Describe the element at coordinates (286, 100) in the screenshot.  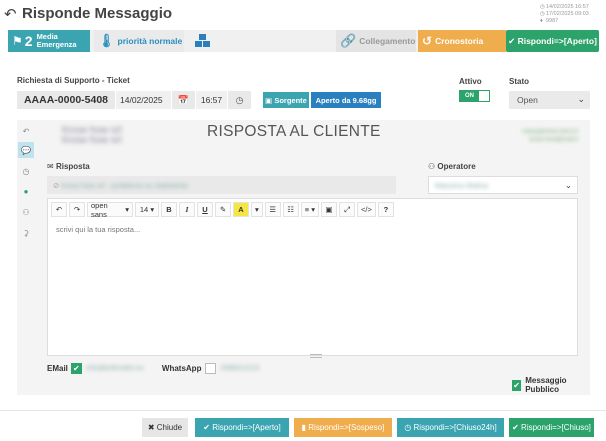
I see `source-badge: ▣ Sorgente` at that location.